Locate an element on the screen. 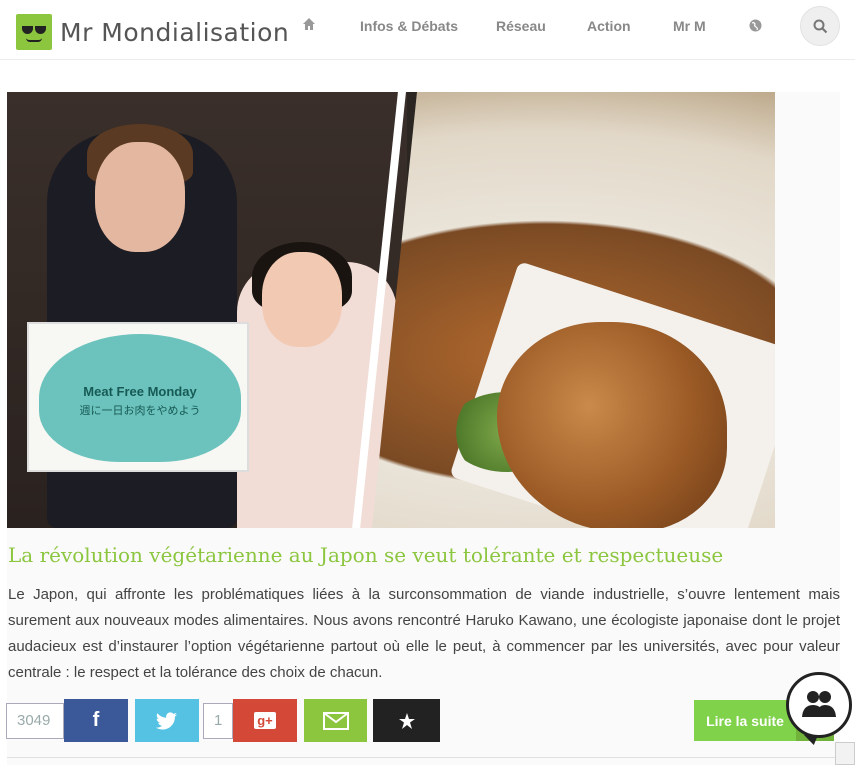  search-icon is located at coordinates (820, 26).